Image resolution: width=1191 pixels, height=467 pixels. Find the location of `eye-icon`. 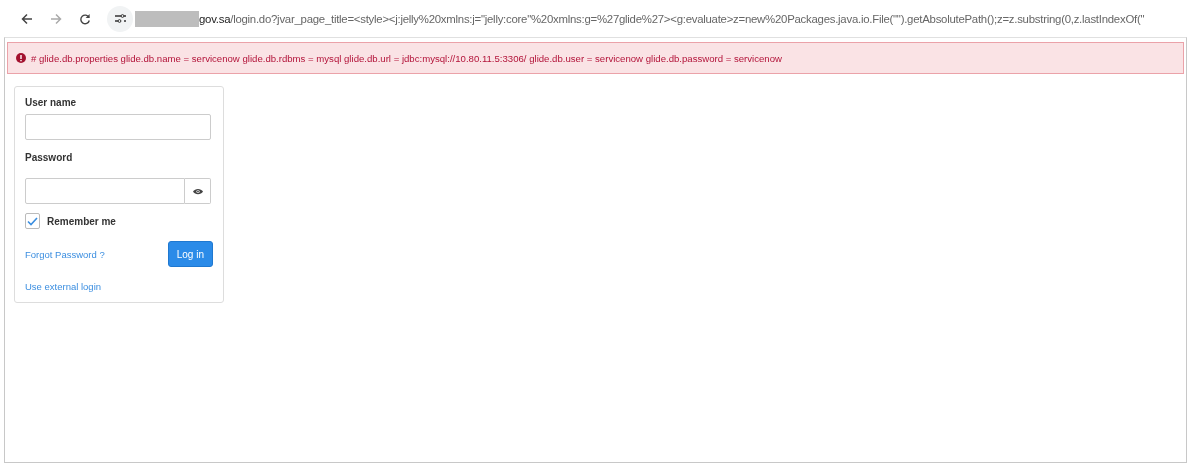

eye-icon is located at coordinates (197, 191).